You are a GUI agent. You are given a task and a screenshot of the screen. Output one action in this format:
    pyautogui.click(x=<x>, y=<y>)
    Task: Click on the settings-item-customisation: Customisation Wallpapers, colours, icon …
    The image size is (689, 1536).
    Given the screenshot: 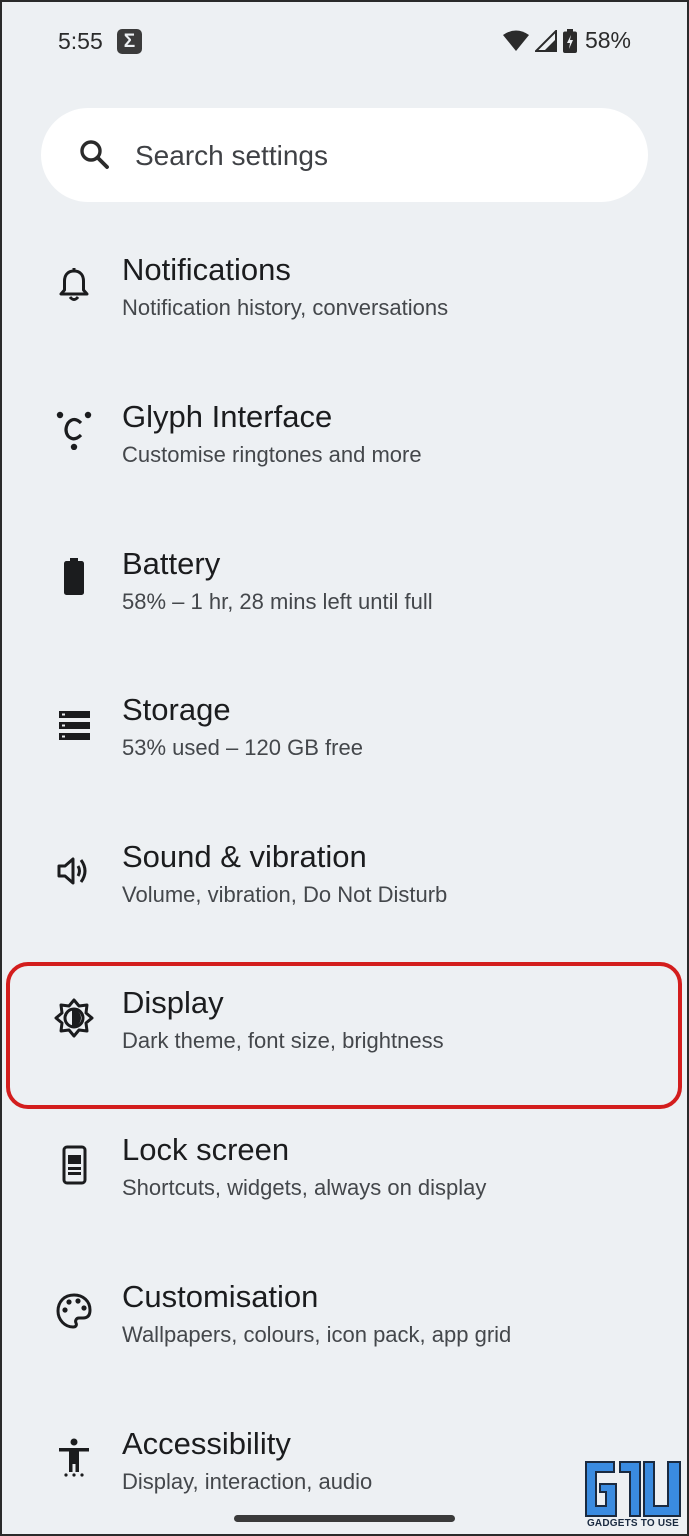 What is the action you would take?
    pyautogui.click(x=344, y=1333)
    